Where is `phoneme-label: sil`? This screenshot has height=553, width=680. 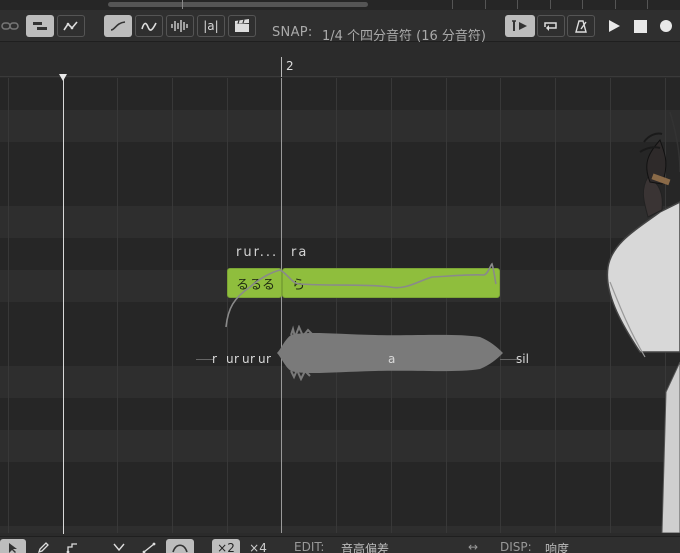
phoneme-label: sil is located at coordinates (522, 359).